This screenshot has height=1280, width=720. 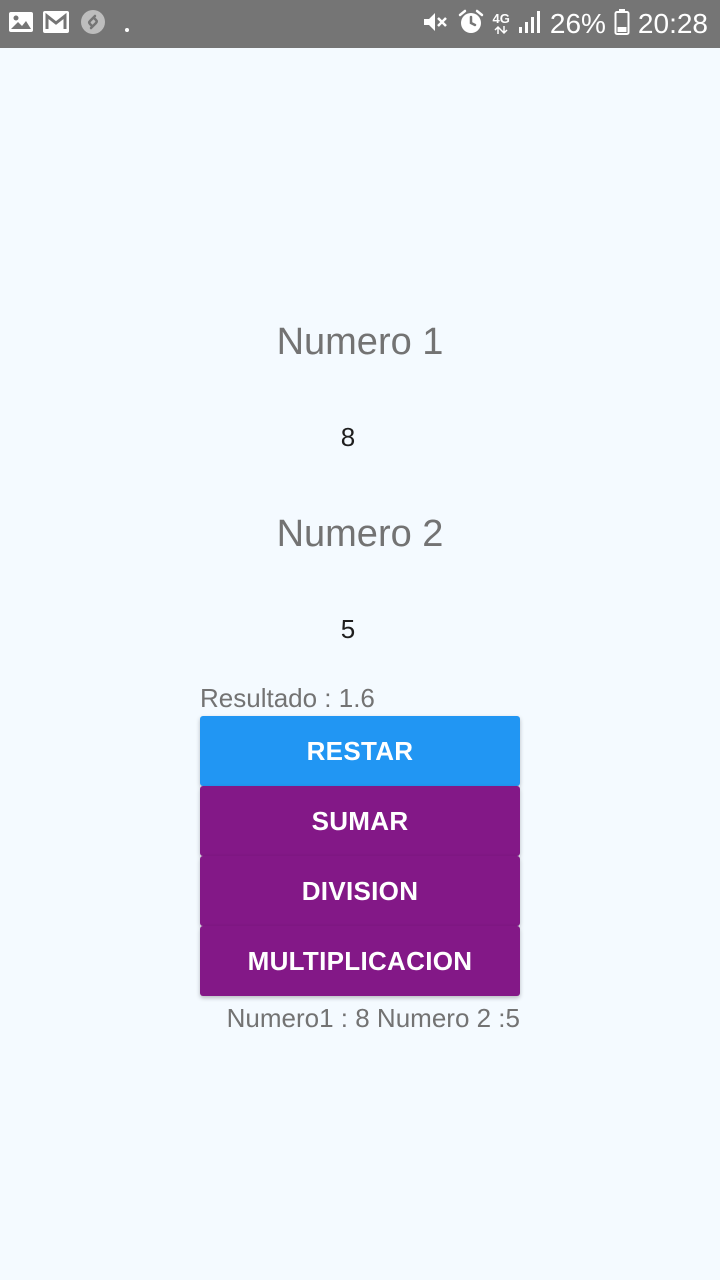 I want to click on gmail-icon, so click(x=56, y=24).